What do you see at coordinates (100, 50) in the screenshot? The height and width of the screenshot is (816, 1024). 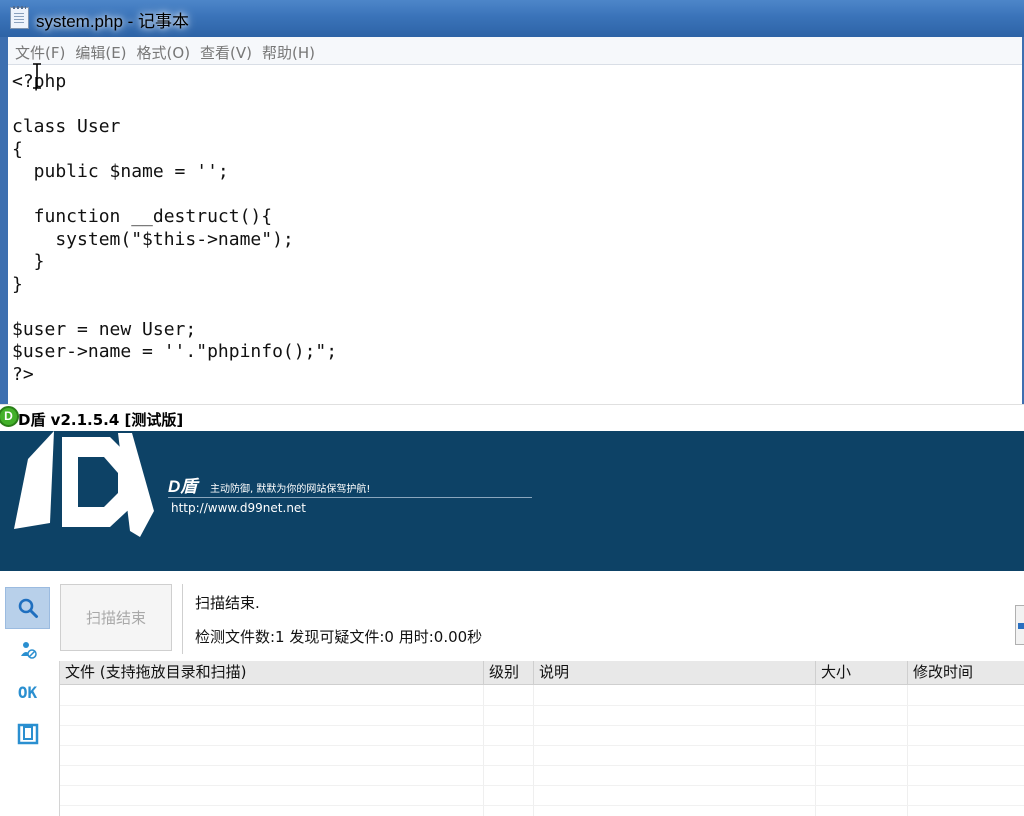 I see `menu-edit: 编辑(E)` at bounding box center [100, 50].